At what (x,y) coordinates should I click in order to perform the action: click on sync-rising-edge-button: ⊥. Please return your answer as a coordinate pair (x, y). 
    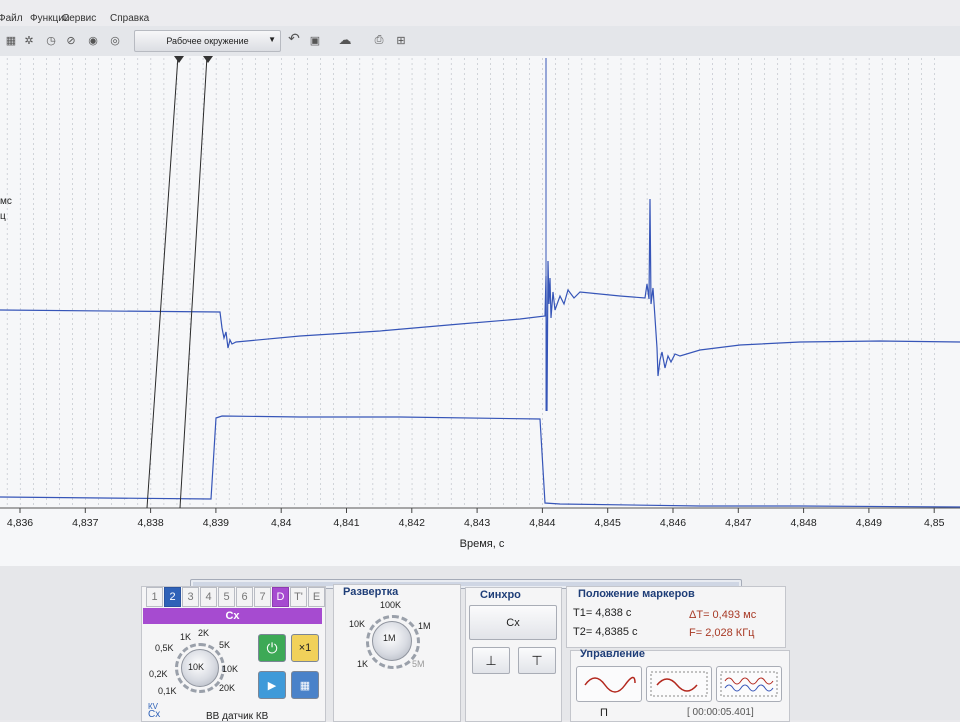
    Looking at the image, I should click on (491, 660).